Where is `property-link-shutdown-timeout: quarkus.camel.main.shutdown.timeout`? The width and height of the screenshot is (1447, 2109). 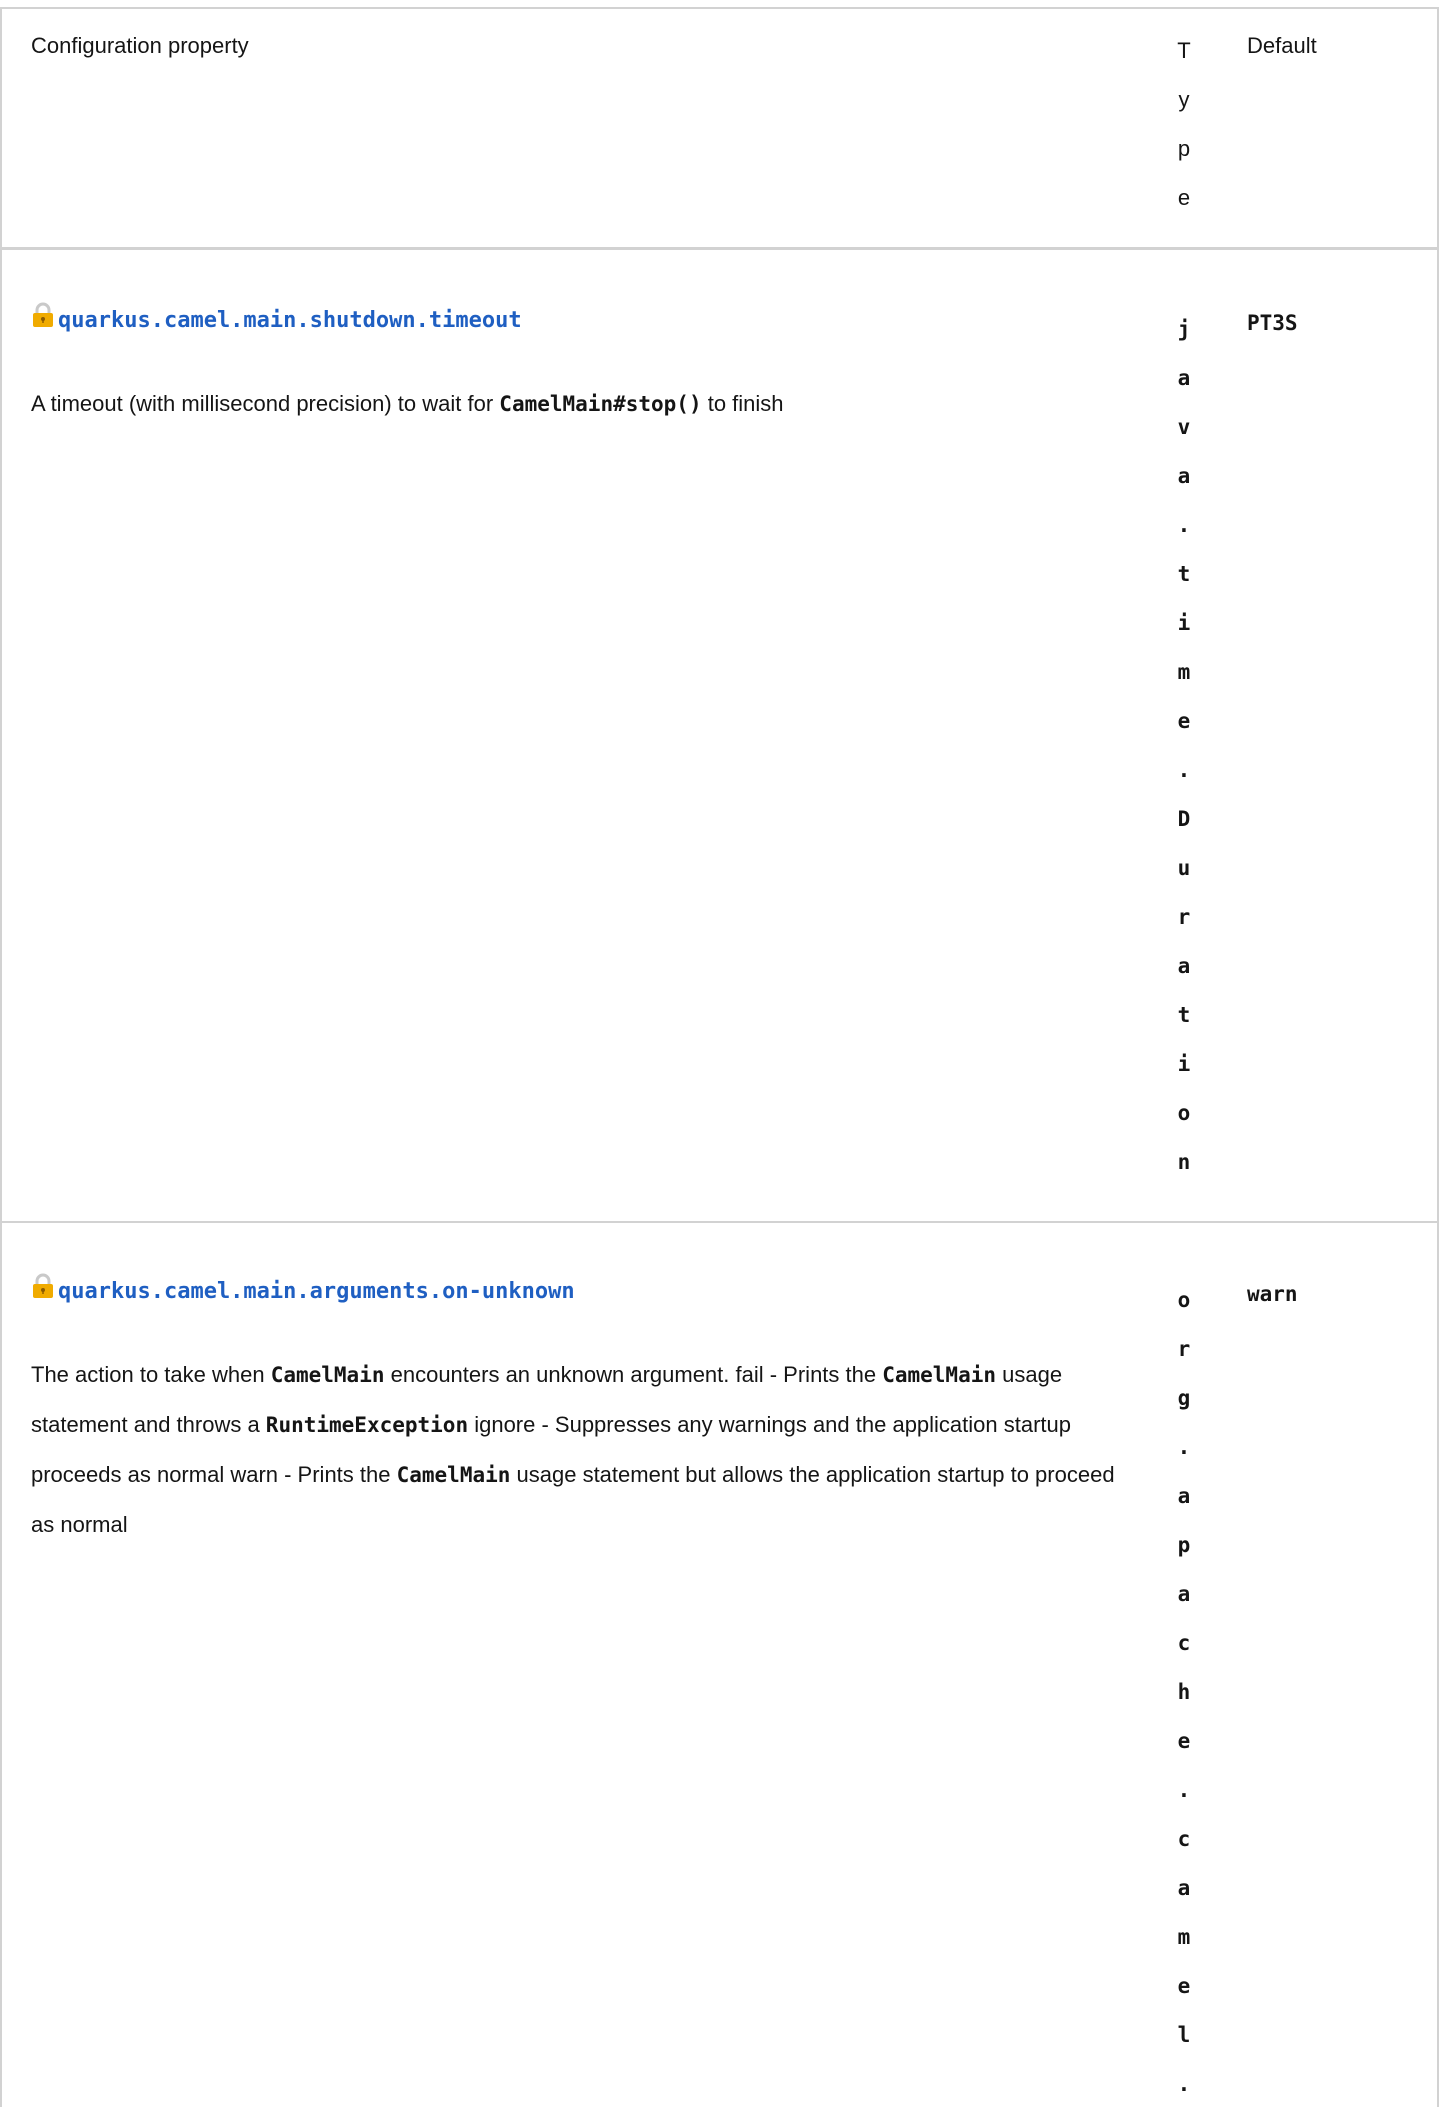
property-link-shutdown-timeout: quarkus.camel.main.shutdown.timeout is located at coordinates (290, 320).